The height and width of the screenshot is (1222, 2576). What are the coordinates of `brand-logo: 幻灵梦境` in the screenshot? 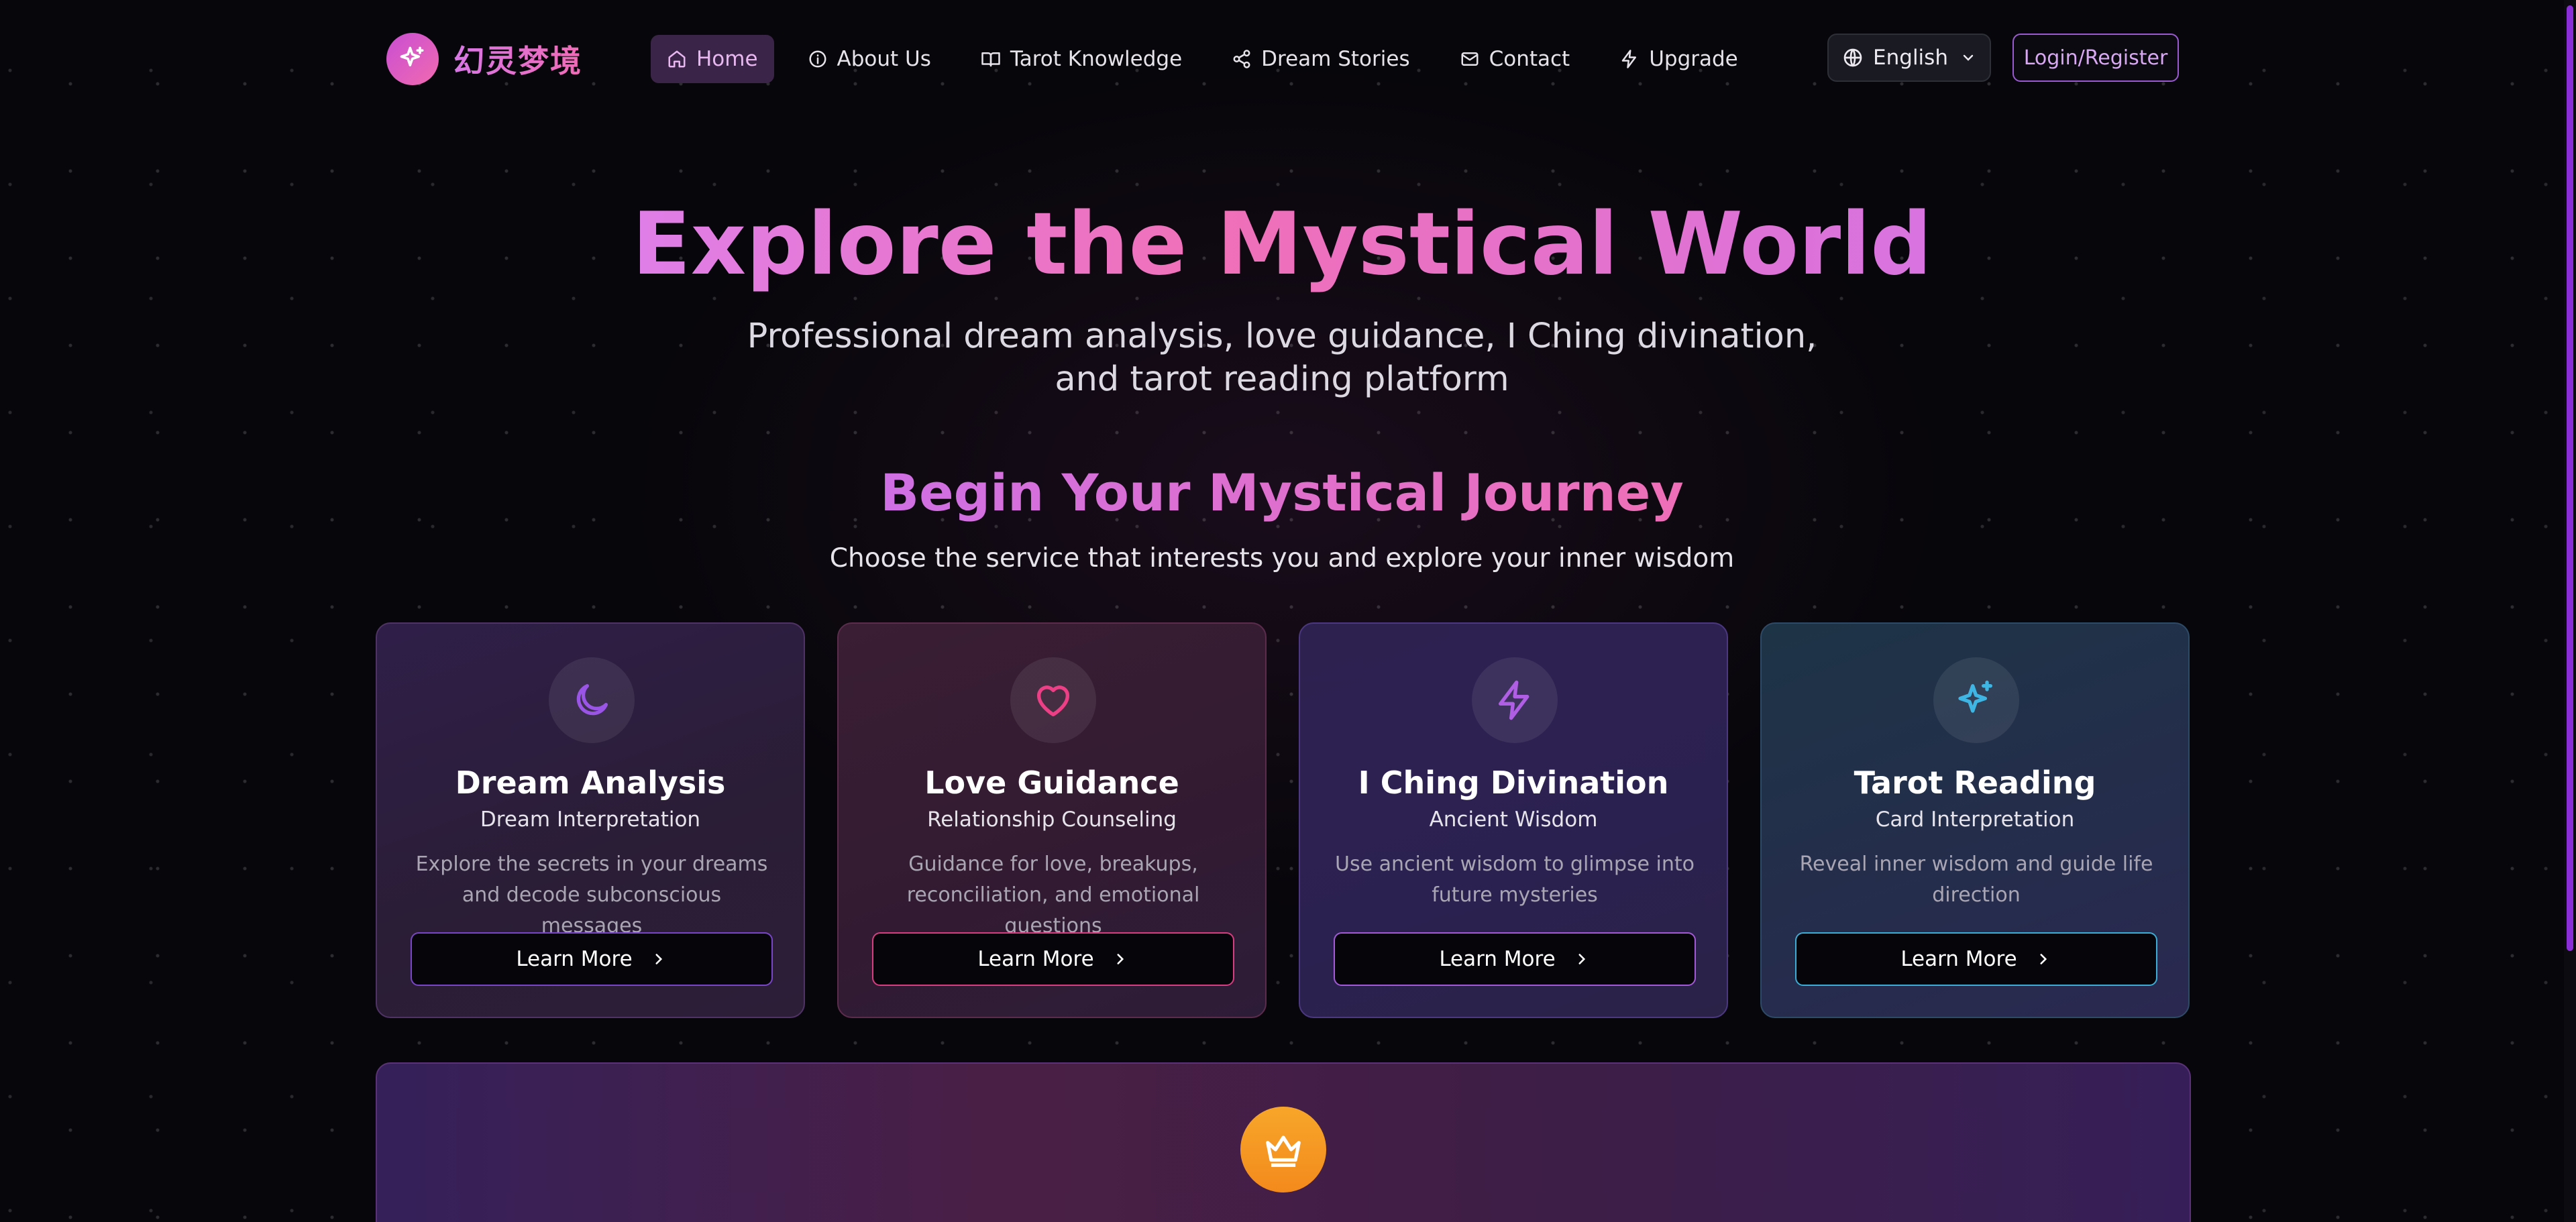 It's located at (484, 59).